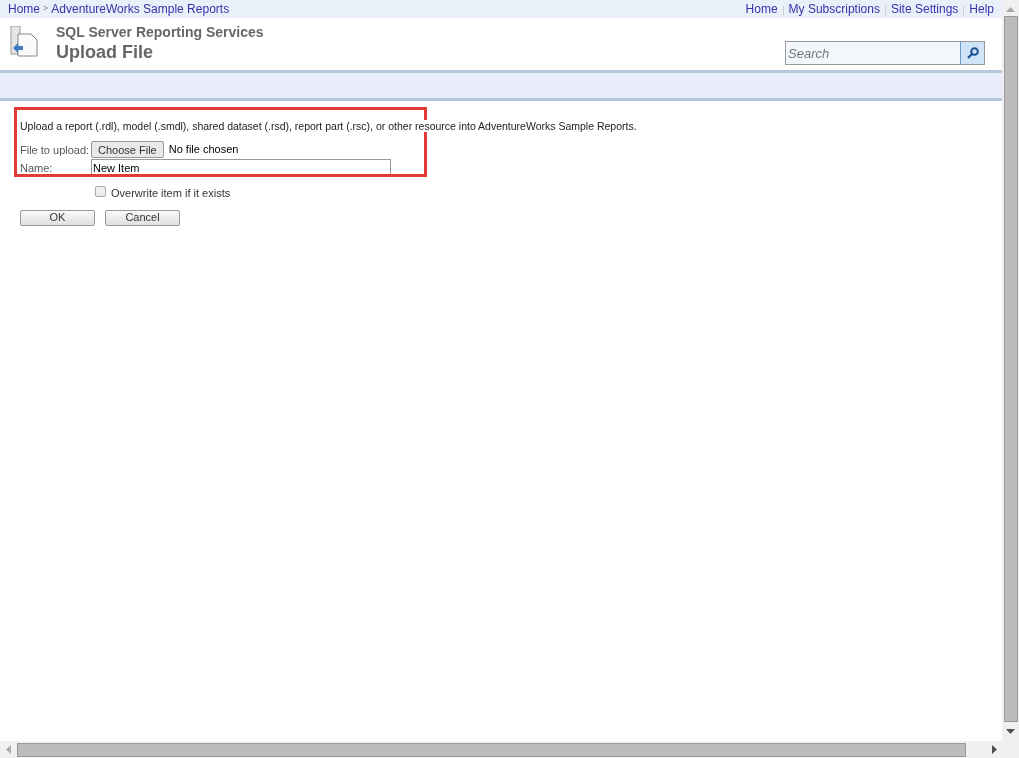 This screenshot has width=1019, height=758. What do you see at coordinates (8, 749) in the screenshot?
I see `scroll-left-icon` at bounding box center [8, 749].